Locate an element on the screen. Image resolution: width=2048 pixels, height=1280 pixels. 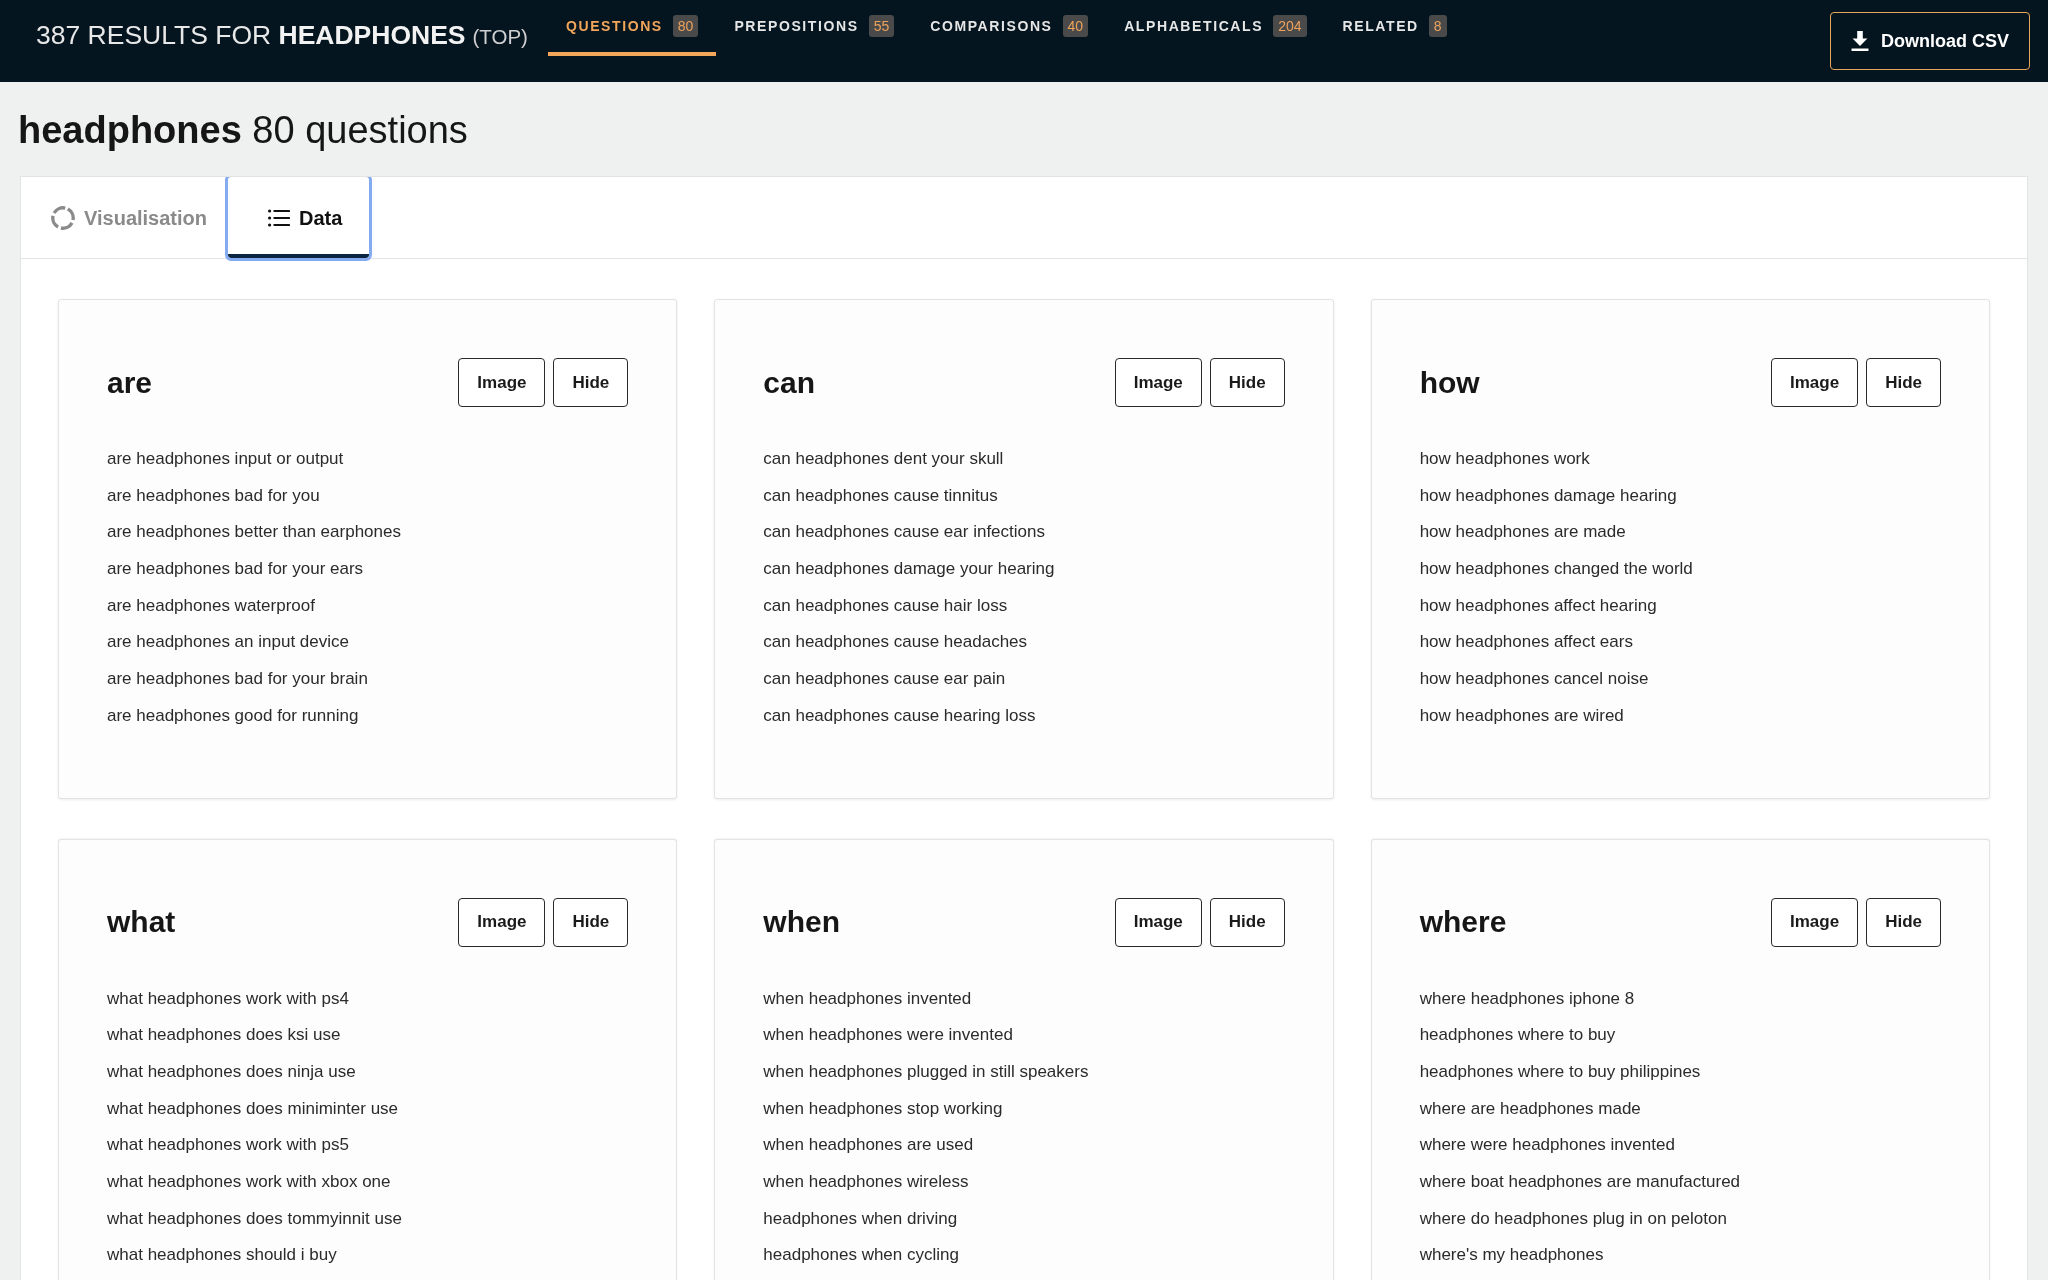
question-link: headphones when cycling is located at coordinates (861, 1255).